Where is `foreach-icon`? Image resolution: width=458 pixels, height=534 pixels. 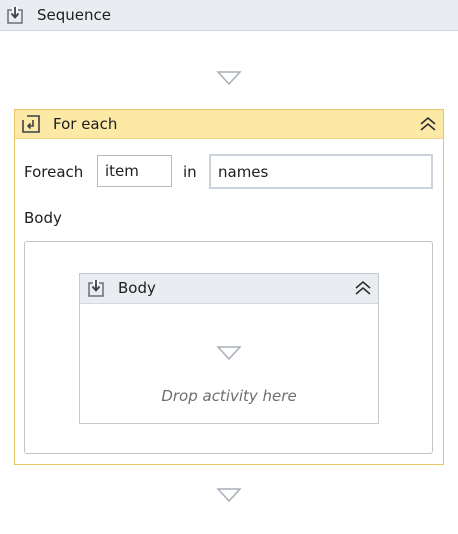 foreach-icon is located at coordinates (31, 124).